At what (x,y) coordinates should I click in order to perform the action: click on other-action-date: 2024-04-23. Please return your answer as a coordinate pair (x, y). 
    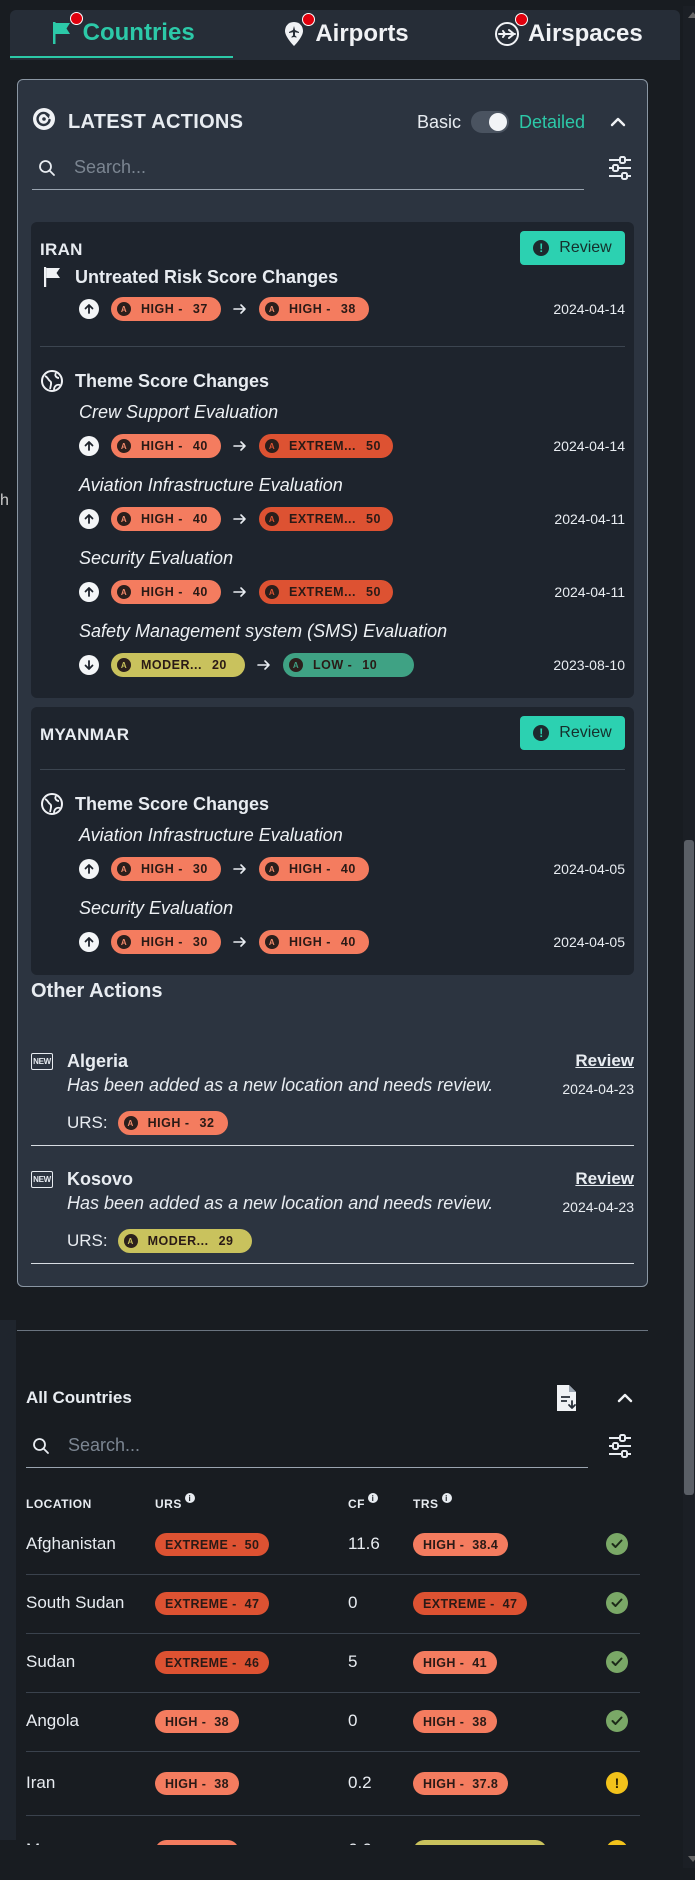
    Looking at the image, I should click on (598, 1089).